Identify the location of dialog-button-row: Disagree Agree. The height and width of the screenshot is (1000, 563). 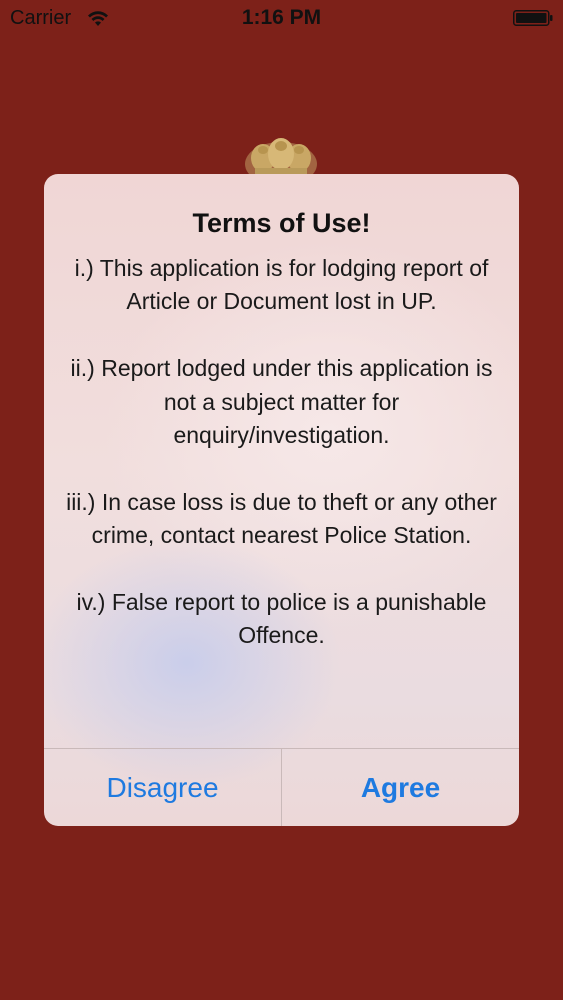
(281, 787).